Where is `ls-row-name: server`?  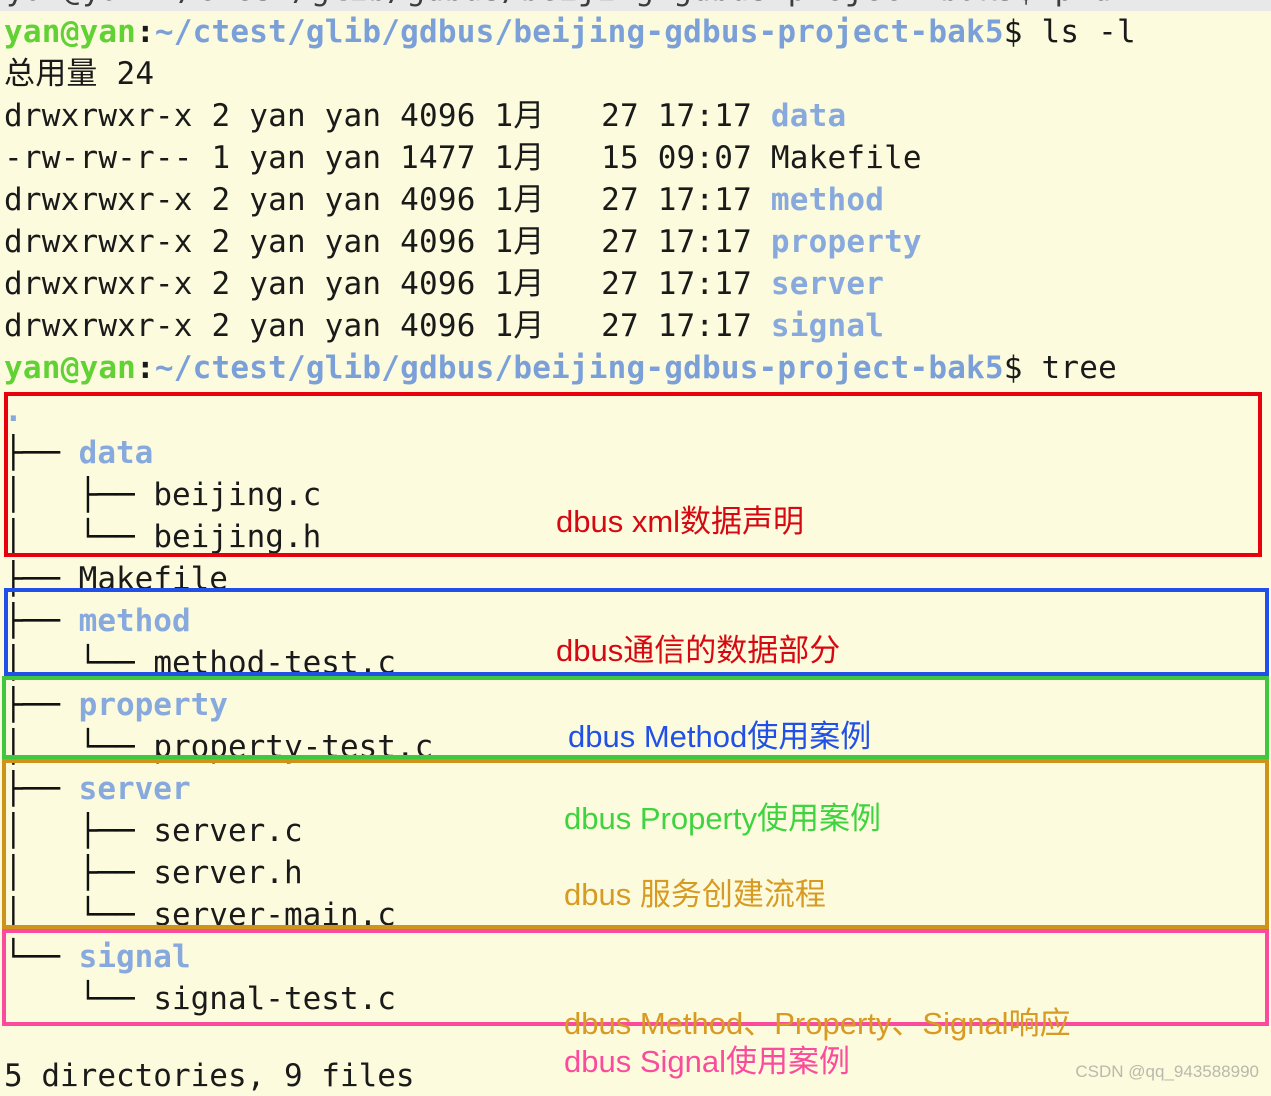
ls-row-name: server is located at coordinates (827, 284).